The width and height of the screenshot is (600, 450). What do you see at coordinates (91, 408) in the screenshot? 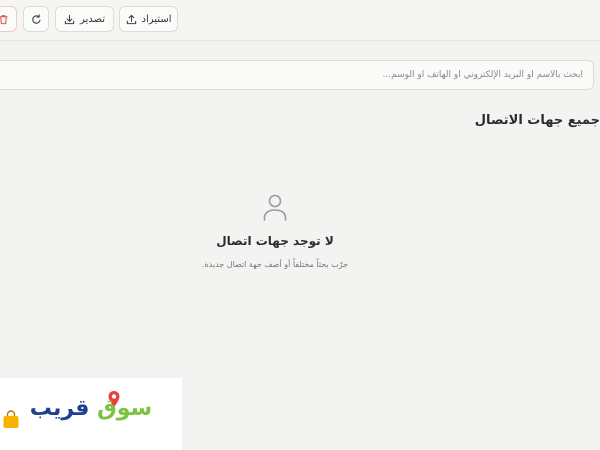
I see `watermark-text: سوق قريب` at bounding box center [91, 408].